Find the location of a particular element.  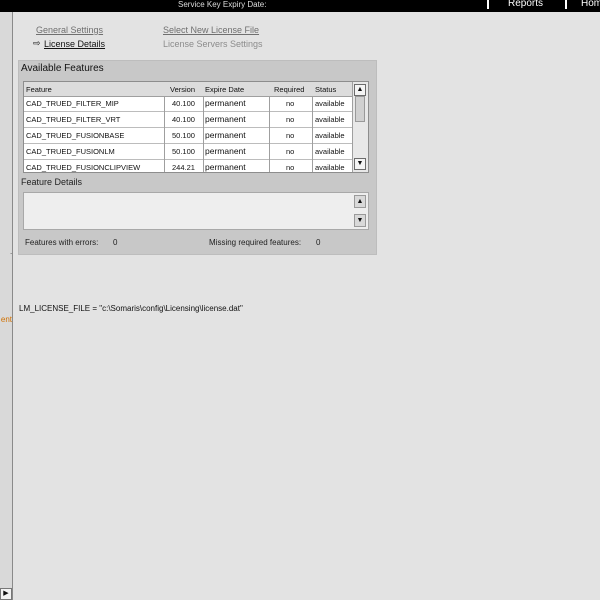

feature-details-title: Feature Details is located at coordinates (52, 182).